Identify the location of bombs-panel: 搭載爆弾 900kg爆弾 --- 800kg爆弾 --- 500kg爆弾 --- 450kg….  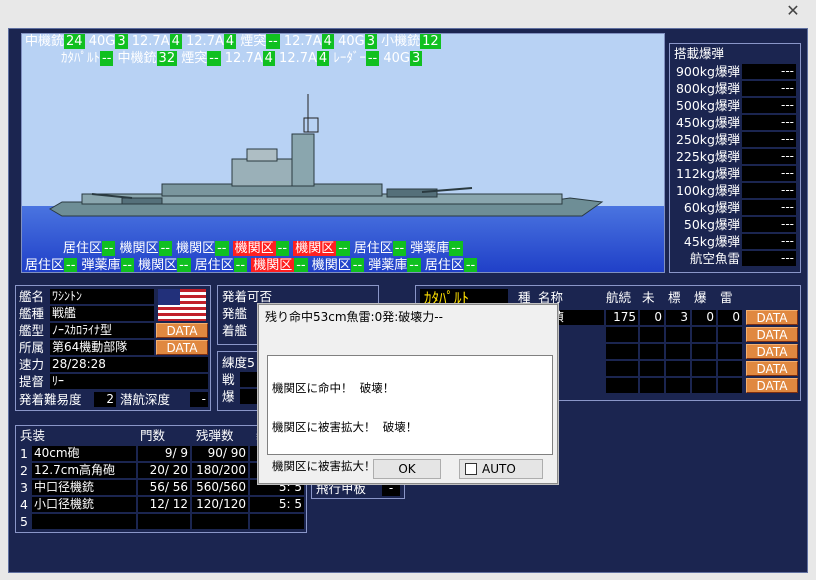
(735, 158).